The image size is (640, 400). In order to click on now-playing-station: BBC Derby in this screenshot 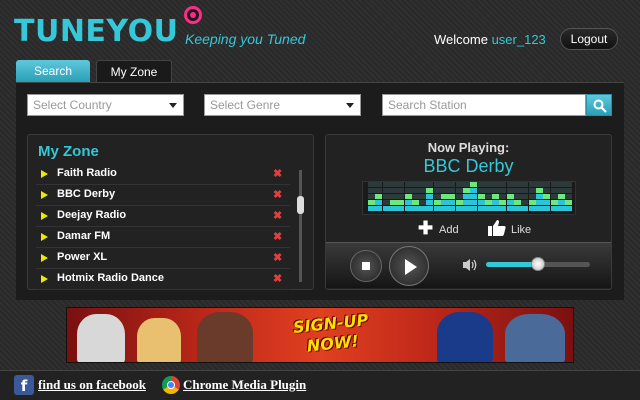, I will do `click(468, 166)`.